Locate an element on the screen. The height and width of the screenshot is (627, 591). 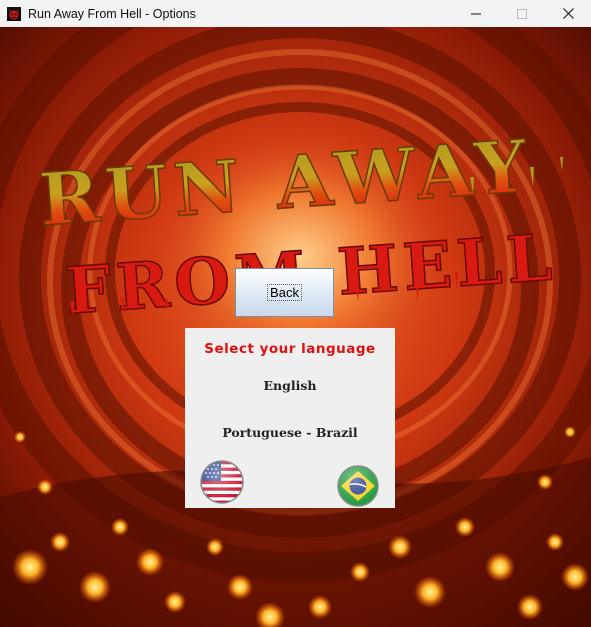
devil-app-icon is located at coordinates (14, 13).